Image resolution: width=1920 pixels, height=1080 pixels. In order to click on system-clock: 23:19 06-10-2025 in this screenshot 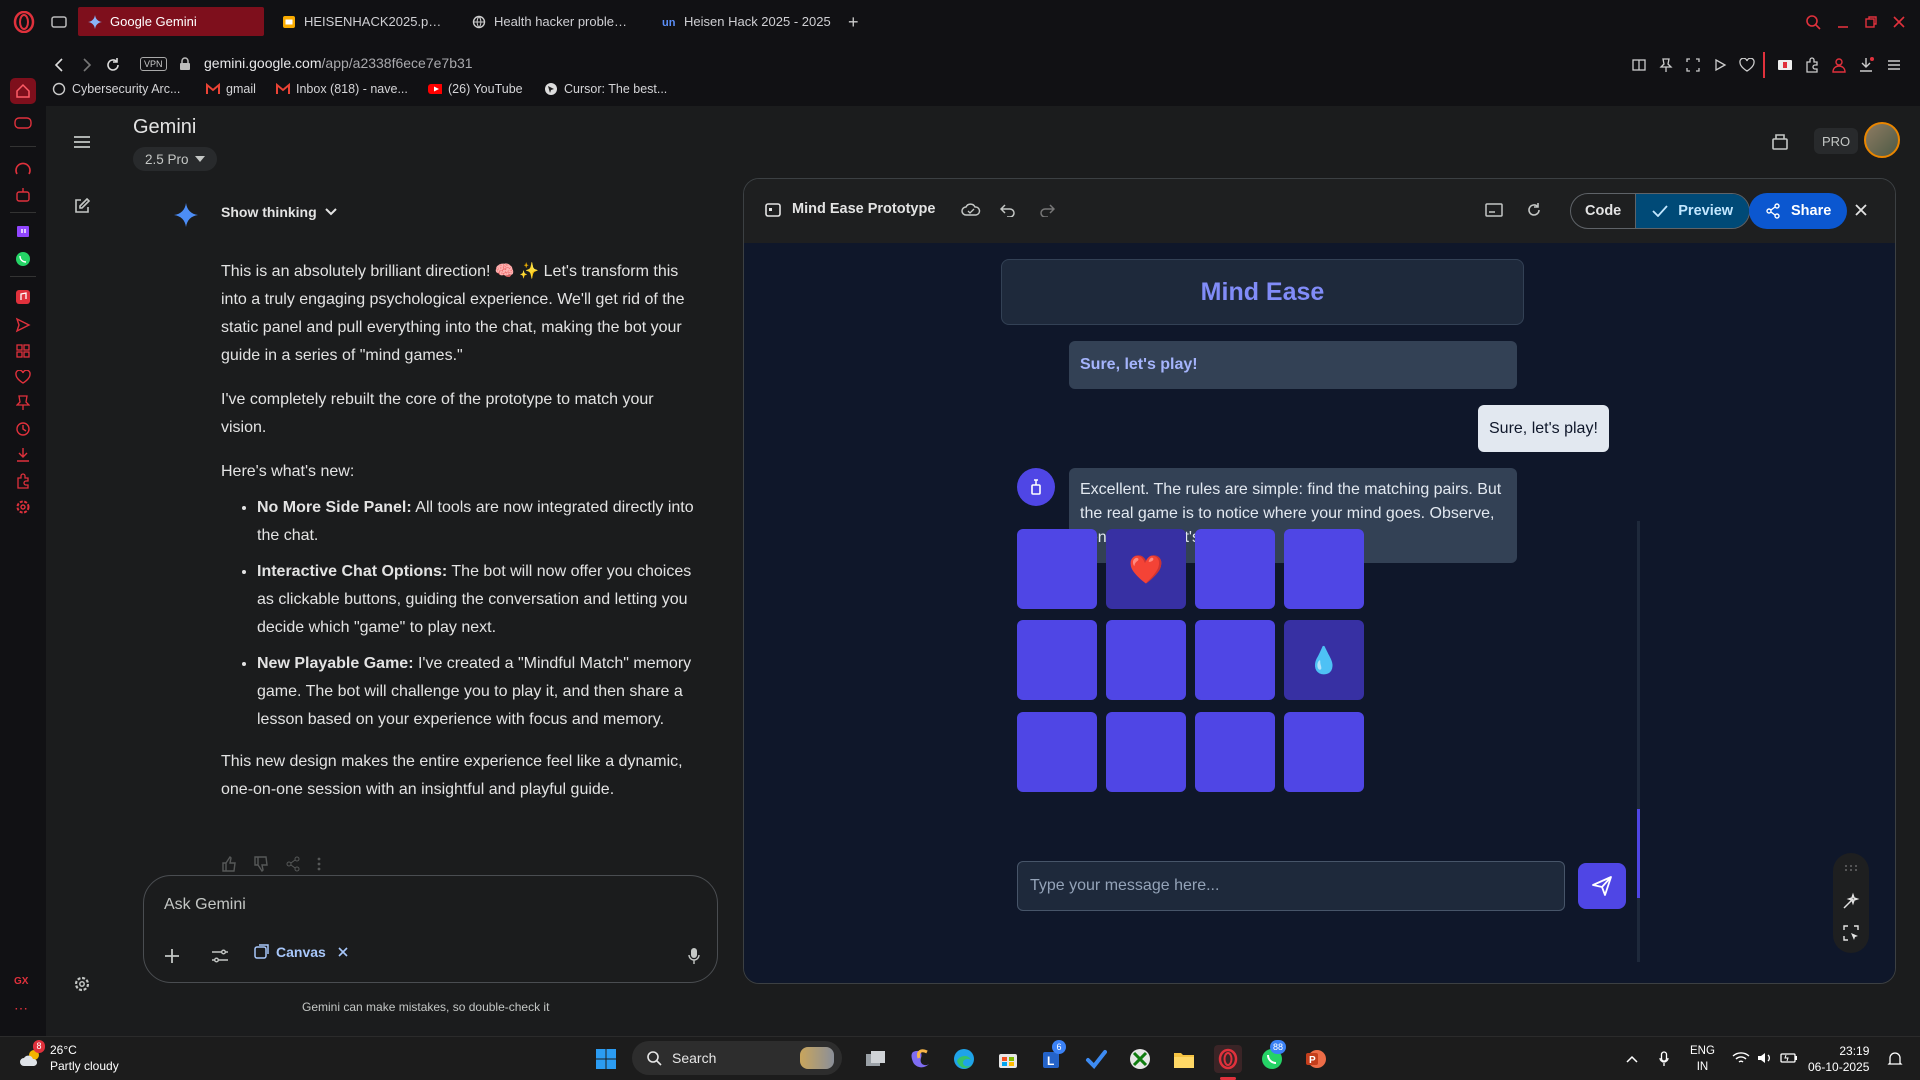, I will do `click(1838, 1059)`.